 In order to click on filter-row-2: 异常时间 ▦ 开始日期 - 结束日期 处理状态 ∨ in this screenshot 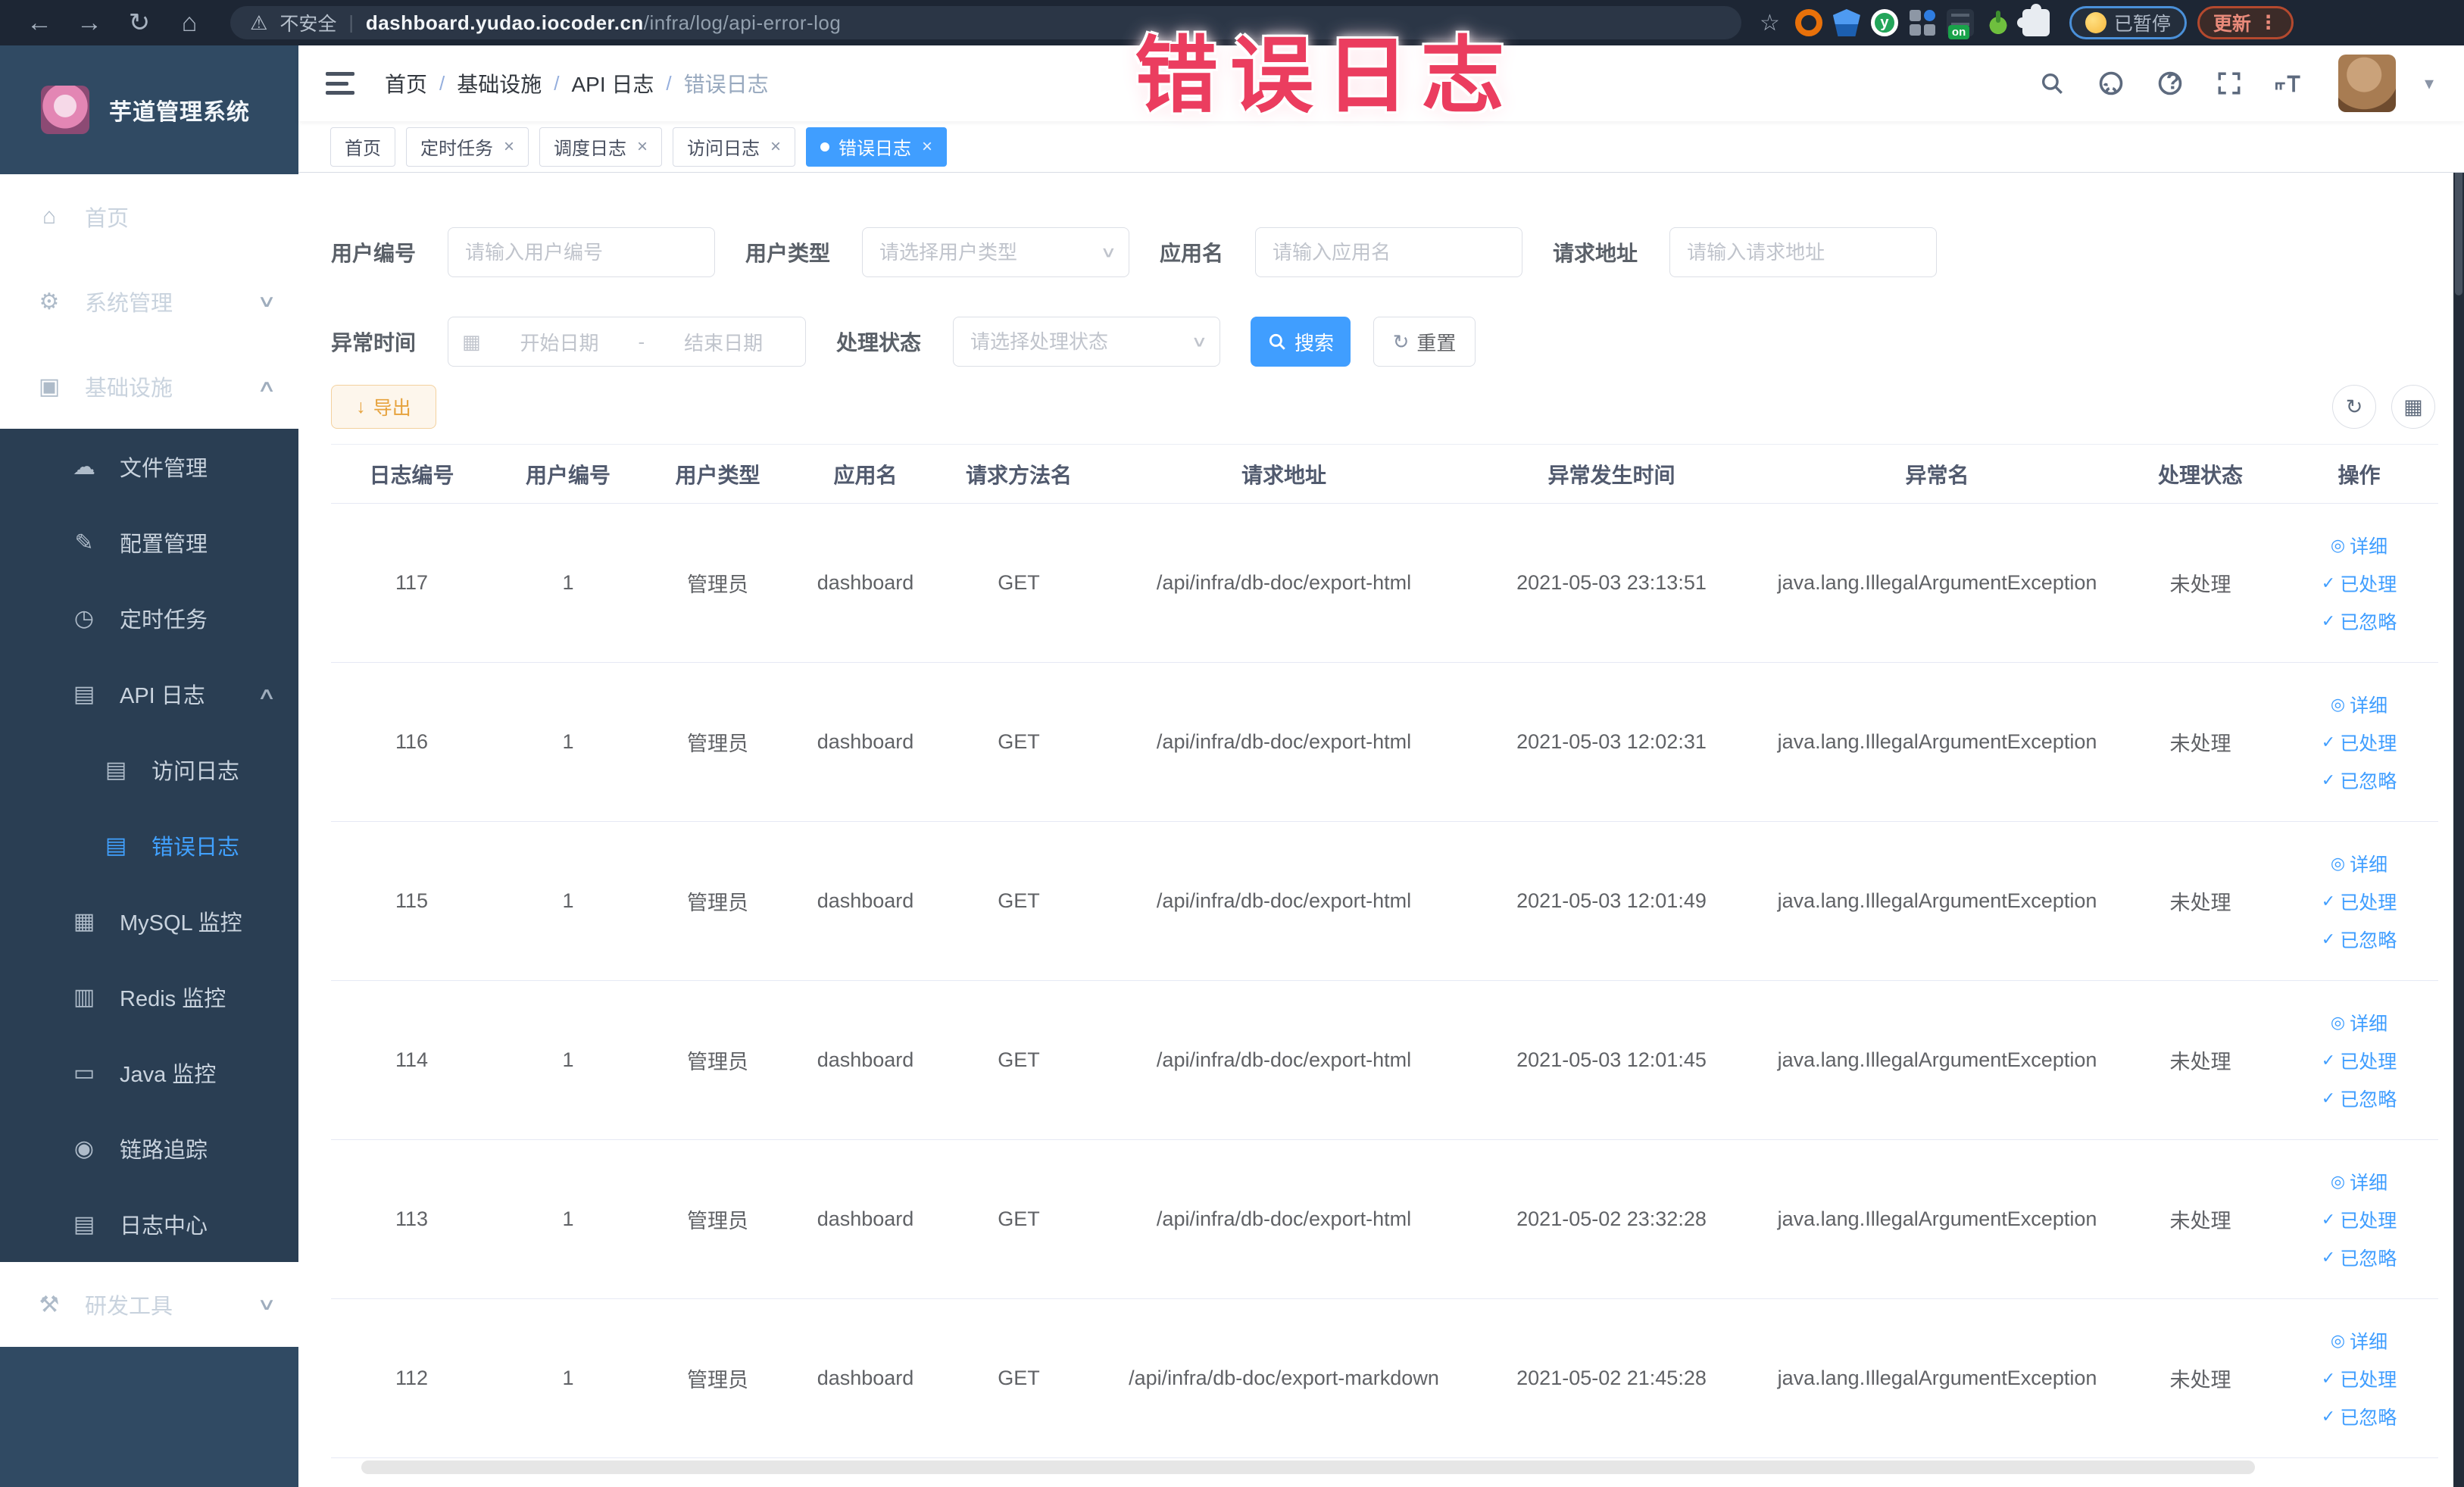, I will do `click(1384, 342)`.